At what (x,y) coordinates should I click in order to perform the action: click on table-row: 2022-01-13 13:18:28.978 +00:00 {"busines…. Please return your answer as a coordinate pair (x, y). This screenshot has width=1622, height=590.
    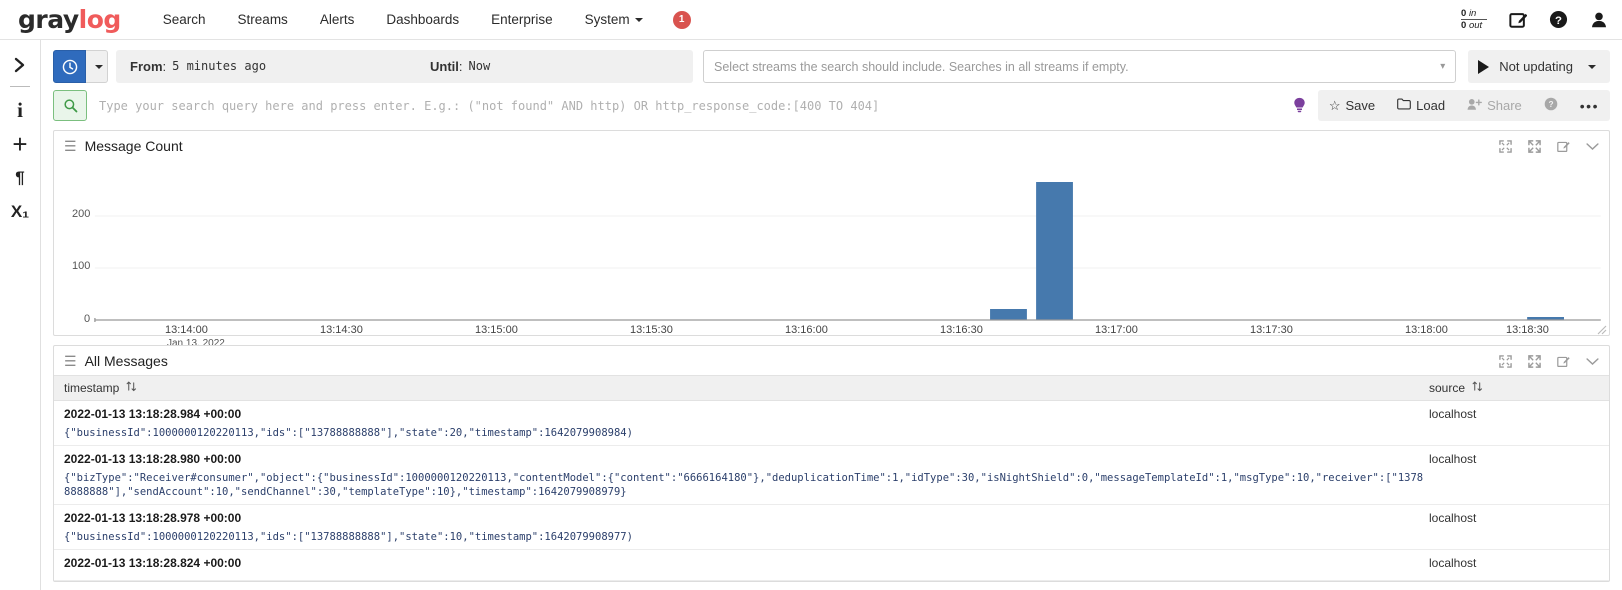
    Looking at the image, I should click on (831, 527).